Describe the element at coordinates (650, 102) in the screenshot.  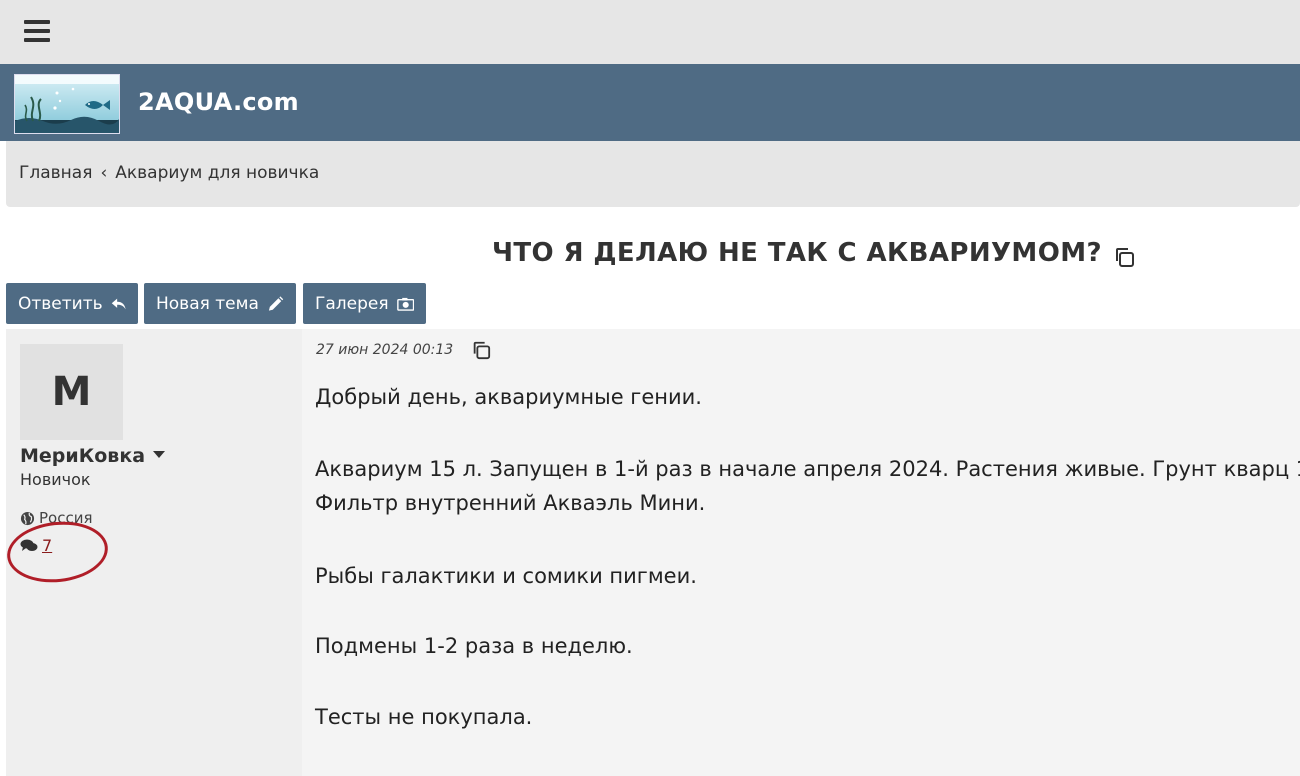
I see `site-header: 2AQUA.com` at that location.